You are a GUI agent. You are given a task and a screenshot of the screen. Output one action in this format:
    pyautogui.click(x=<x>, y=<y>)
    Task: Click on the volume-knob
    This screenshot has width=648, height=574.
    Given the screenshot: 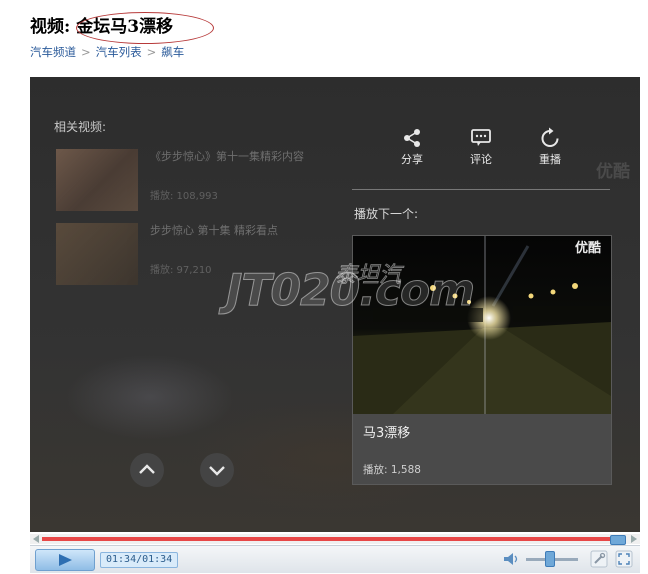 What is the action you would take?
    pyautogui.click(x=550, y=559)
    